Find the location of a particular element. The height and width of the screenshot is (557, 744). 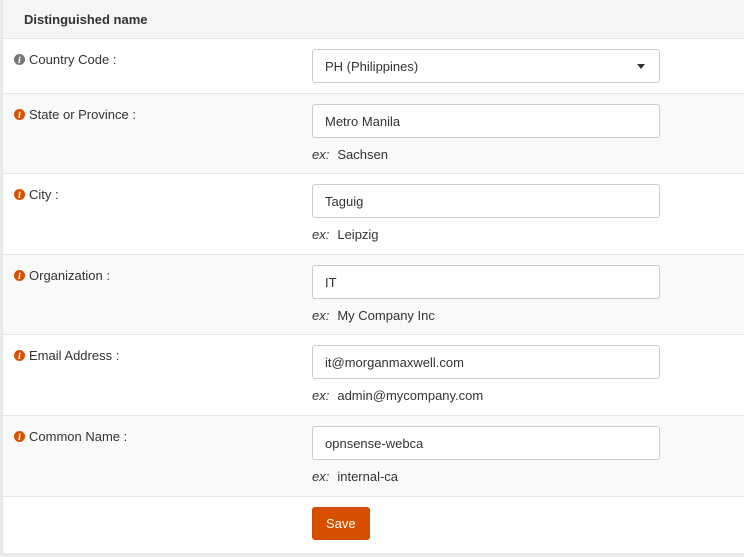

actions-row: Save is located at coordinates (373, 525).